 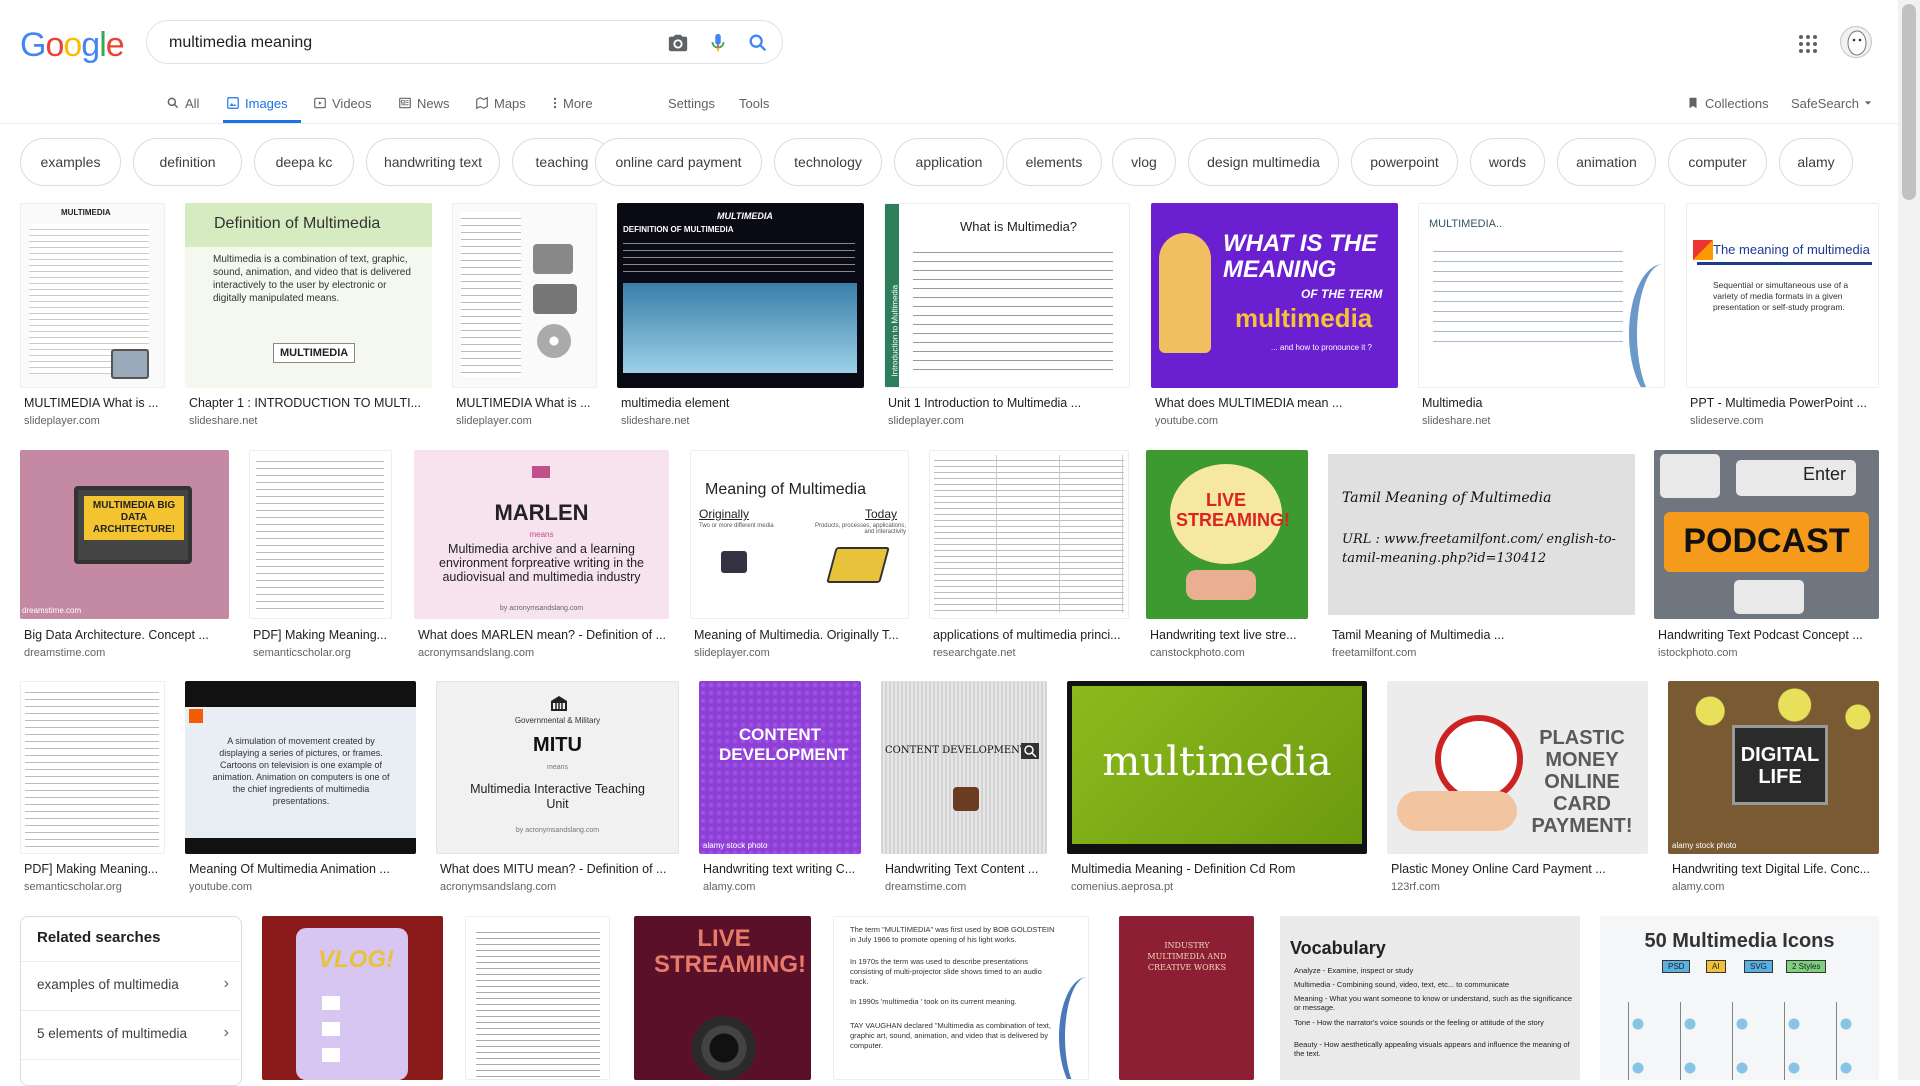 I want to click on image-result: 50 Multimedia Icons PSD AI SVG 2 Styles, so click(x=1739, y=998).